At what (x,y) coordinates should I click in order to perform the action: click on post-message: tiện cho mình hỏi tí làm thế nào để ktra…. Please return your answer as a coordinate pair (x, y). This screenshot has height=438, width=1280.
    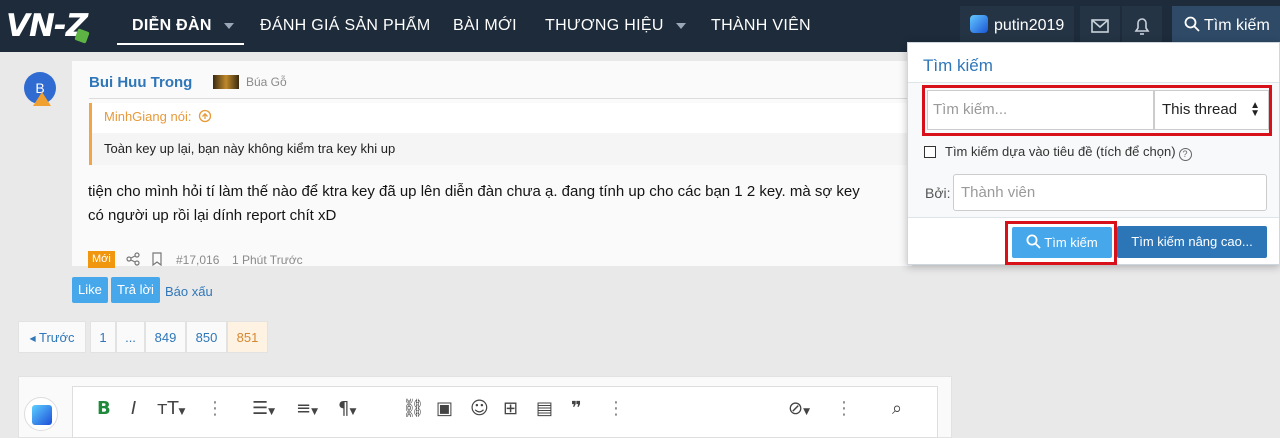
    Looking at the image, I should click on (503, 204).